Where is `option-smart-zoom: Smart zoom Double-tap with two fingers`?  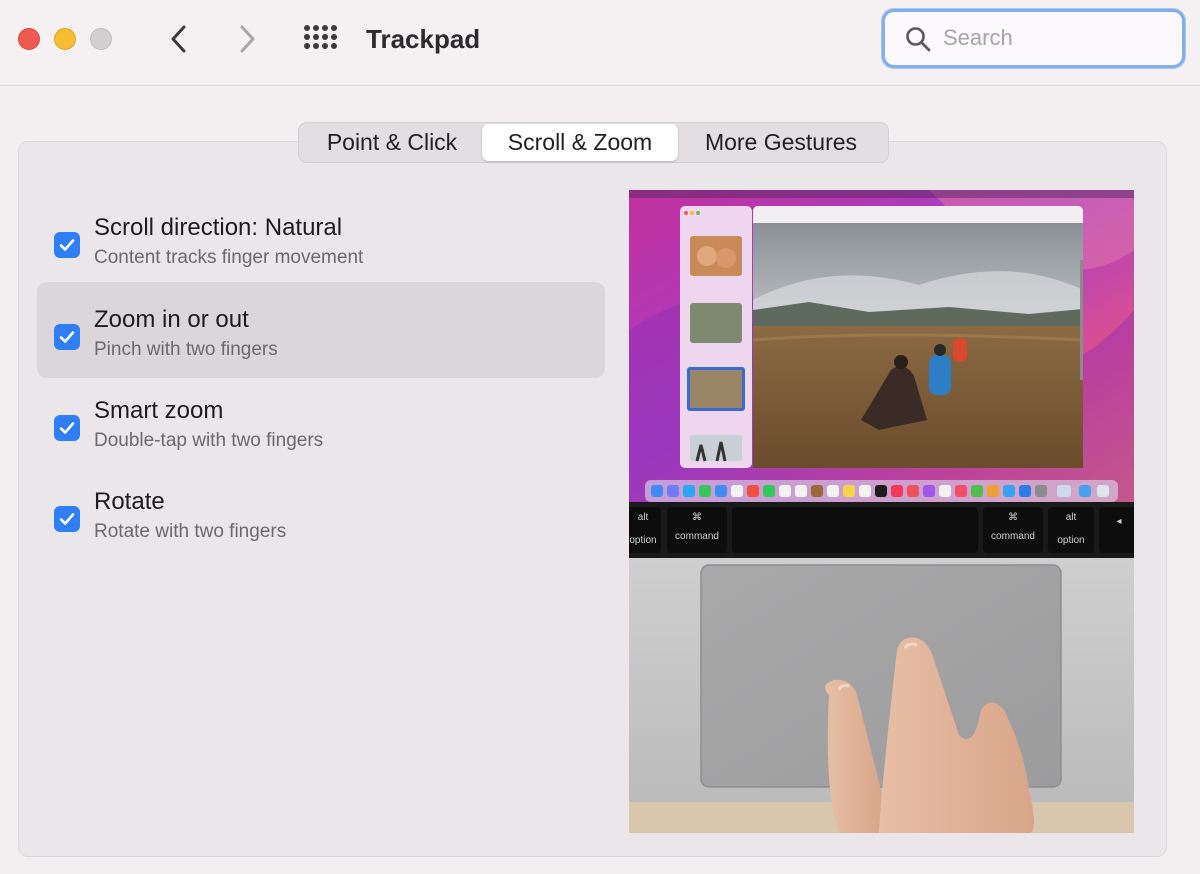
option-smart-zoom: Smart zoom Double-tap with two fingers is located at coordinates (321, 421).